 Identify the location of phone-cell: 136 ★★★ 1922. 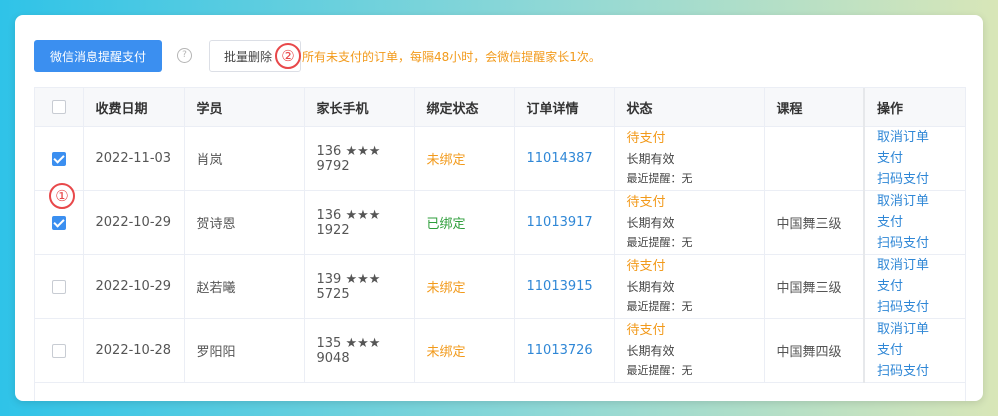
(359, 222).